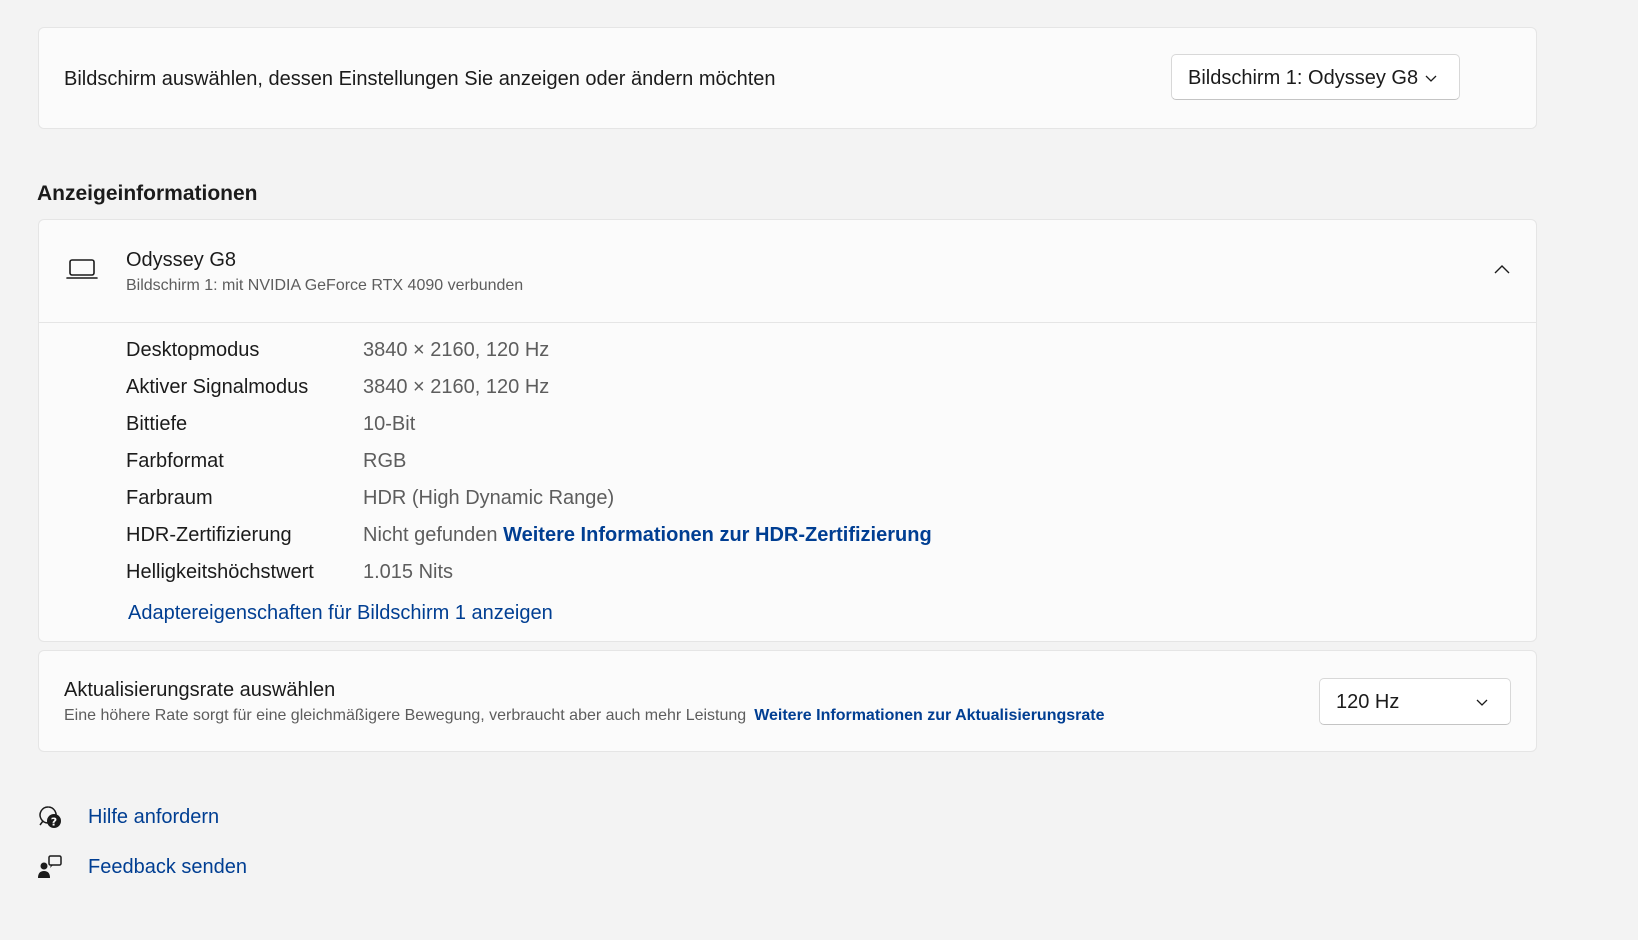 The height and width of the screenshot is (940, 1638). I want to click on info-value: 10-Bit, so click(389, 424).